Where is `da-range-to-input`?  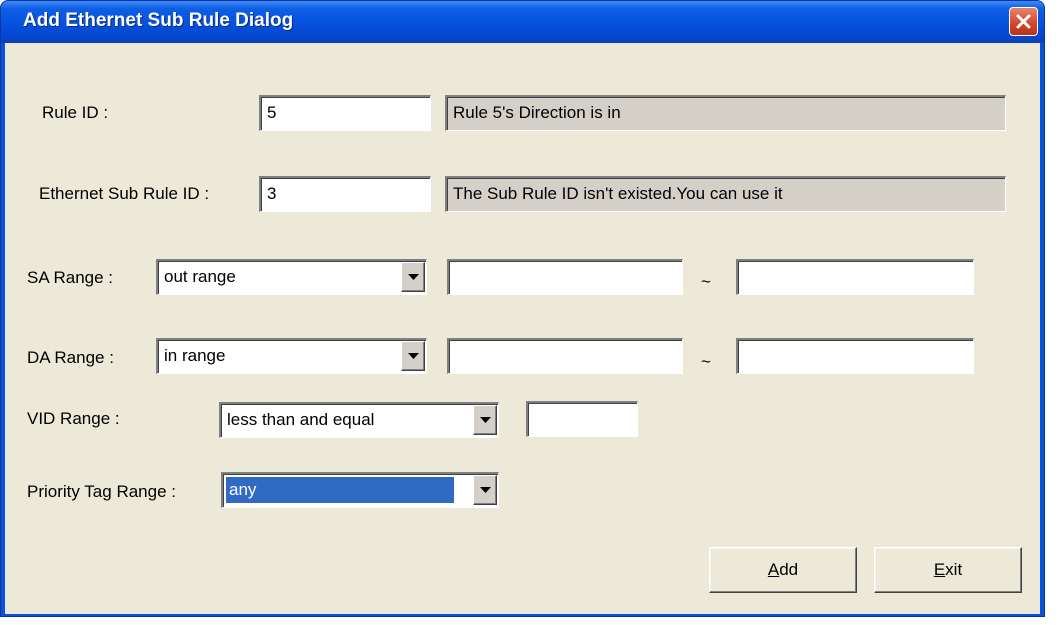 da-range-to-input is located at coordinates (855, 356).